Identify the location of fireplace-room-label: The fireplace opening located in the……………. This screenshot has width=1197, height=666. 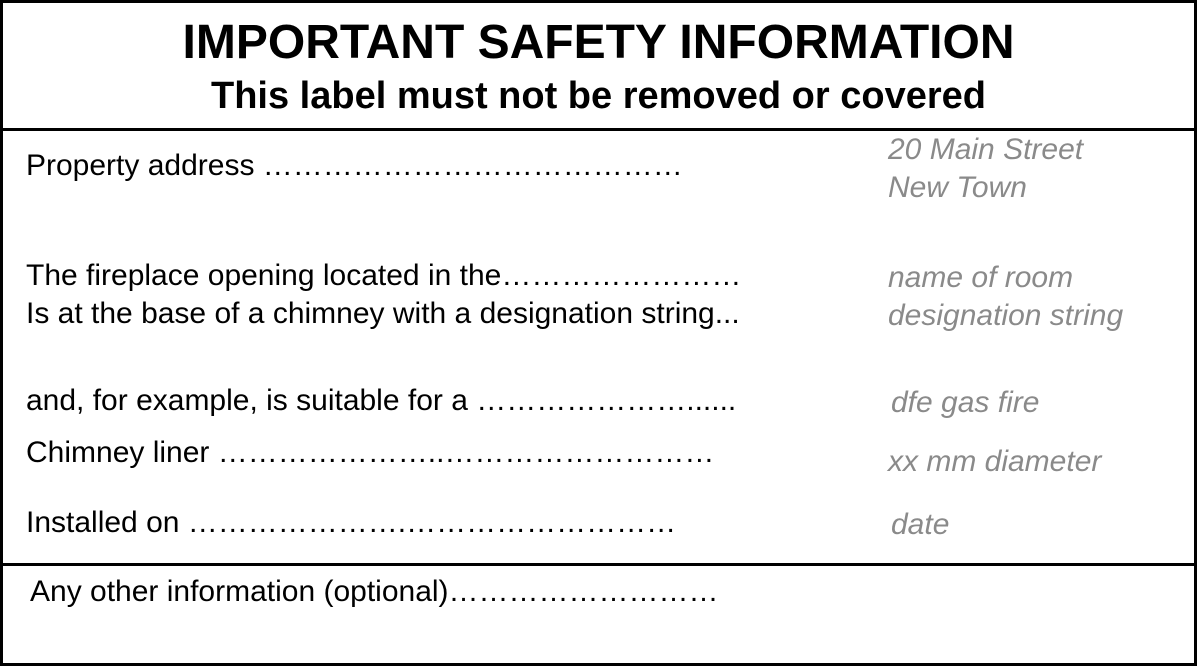
(384, 275).